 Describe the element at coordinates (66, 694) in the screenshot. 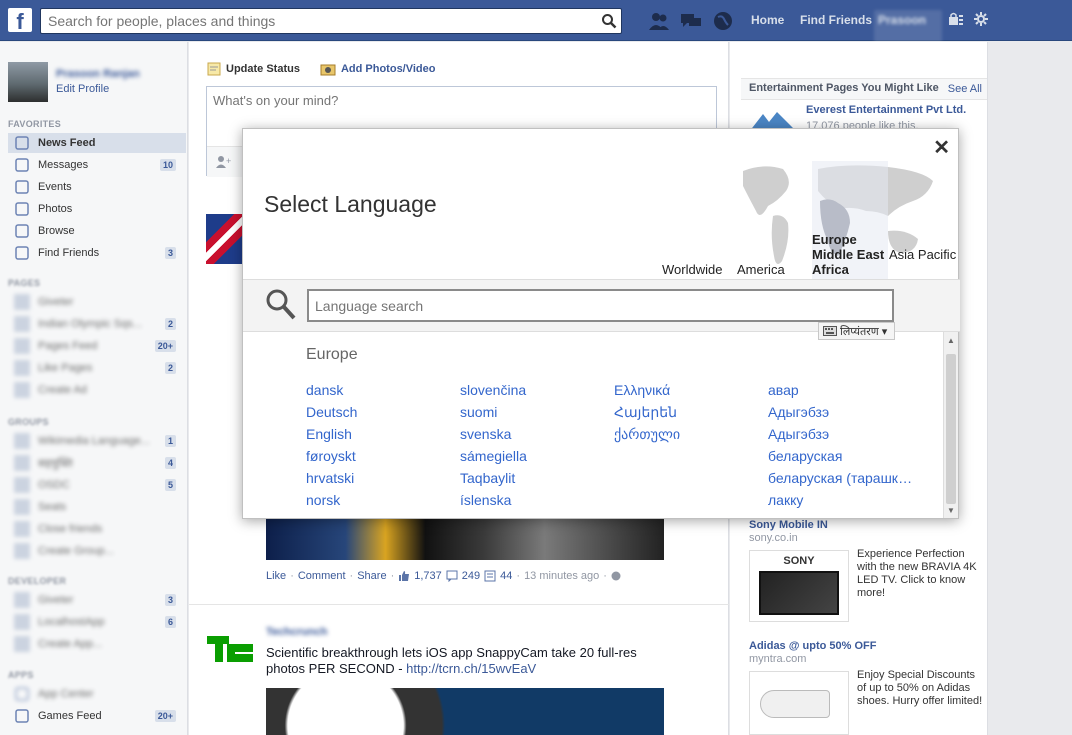

I see `sidebar-item-label: App Center` at that location.